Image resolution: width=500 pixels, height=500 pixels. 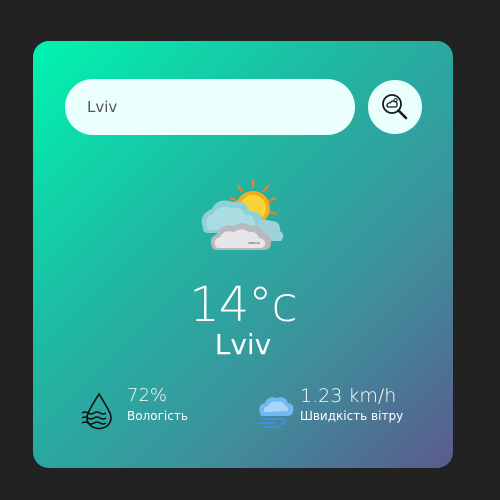 I want to click on wind-detail: 1.23 km/h Швидкість вітру, so click(x=350, y=409).